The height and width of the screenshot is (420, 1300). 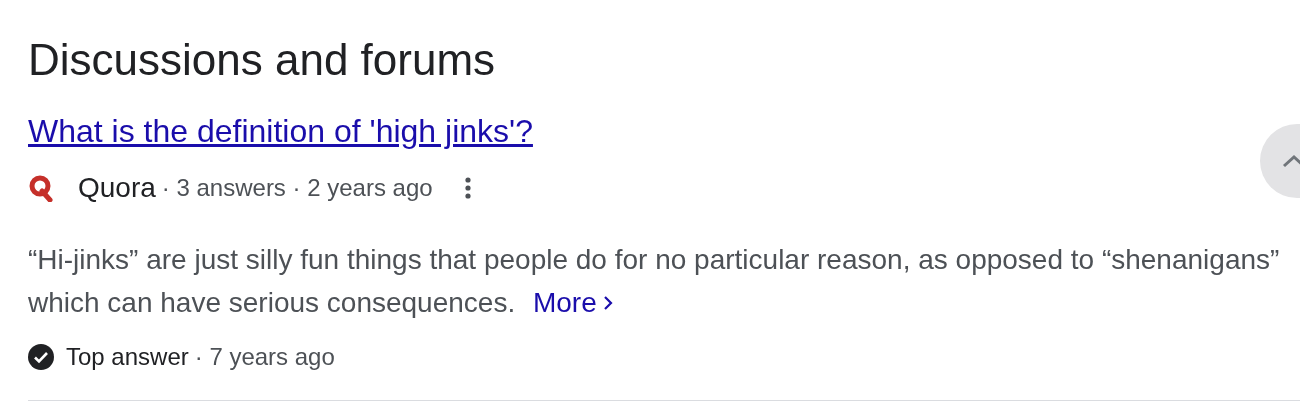 I want to click on chevron-right-icon, so click(x=607, y=302).